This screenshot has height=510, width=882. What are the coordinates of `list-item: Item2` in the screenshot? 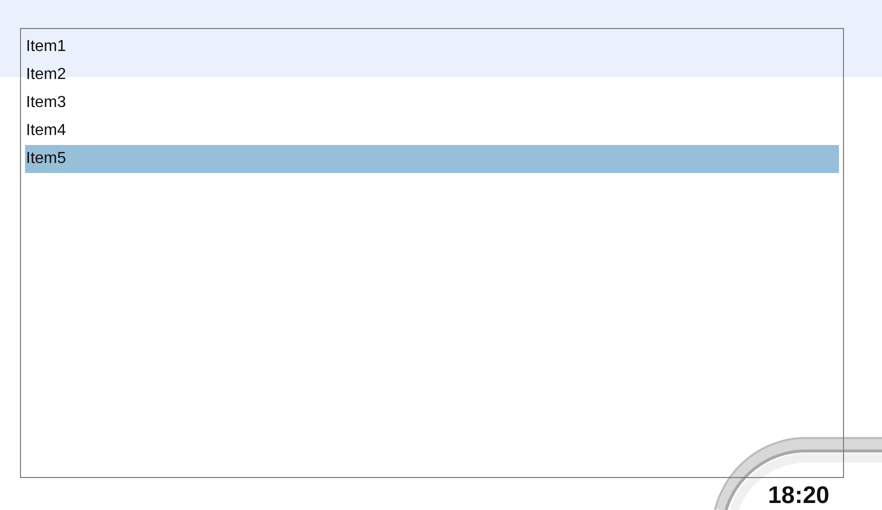 It's located at (432, 75).